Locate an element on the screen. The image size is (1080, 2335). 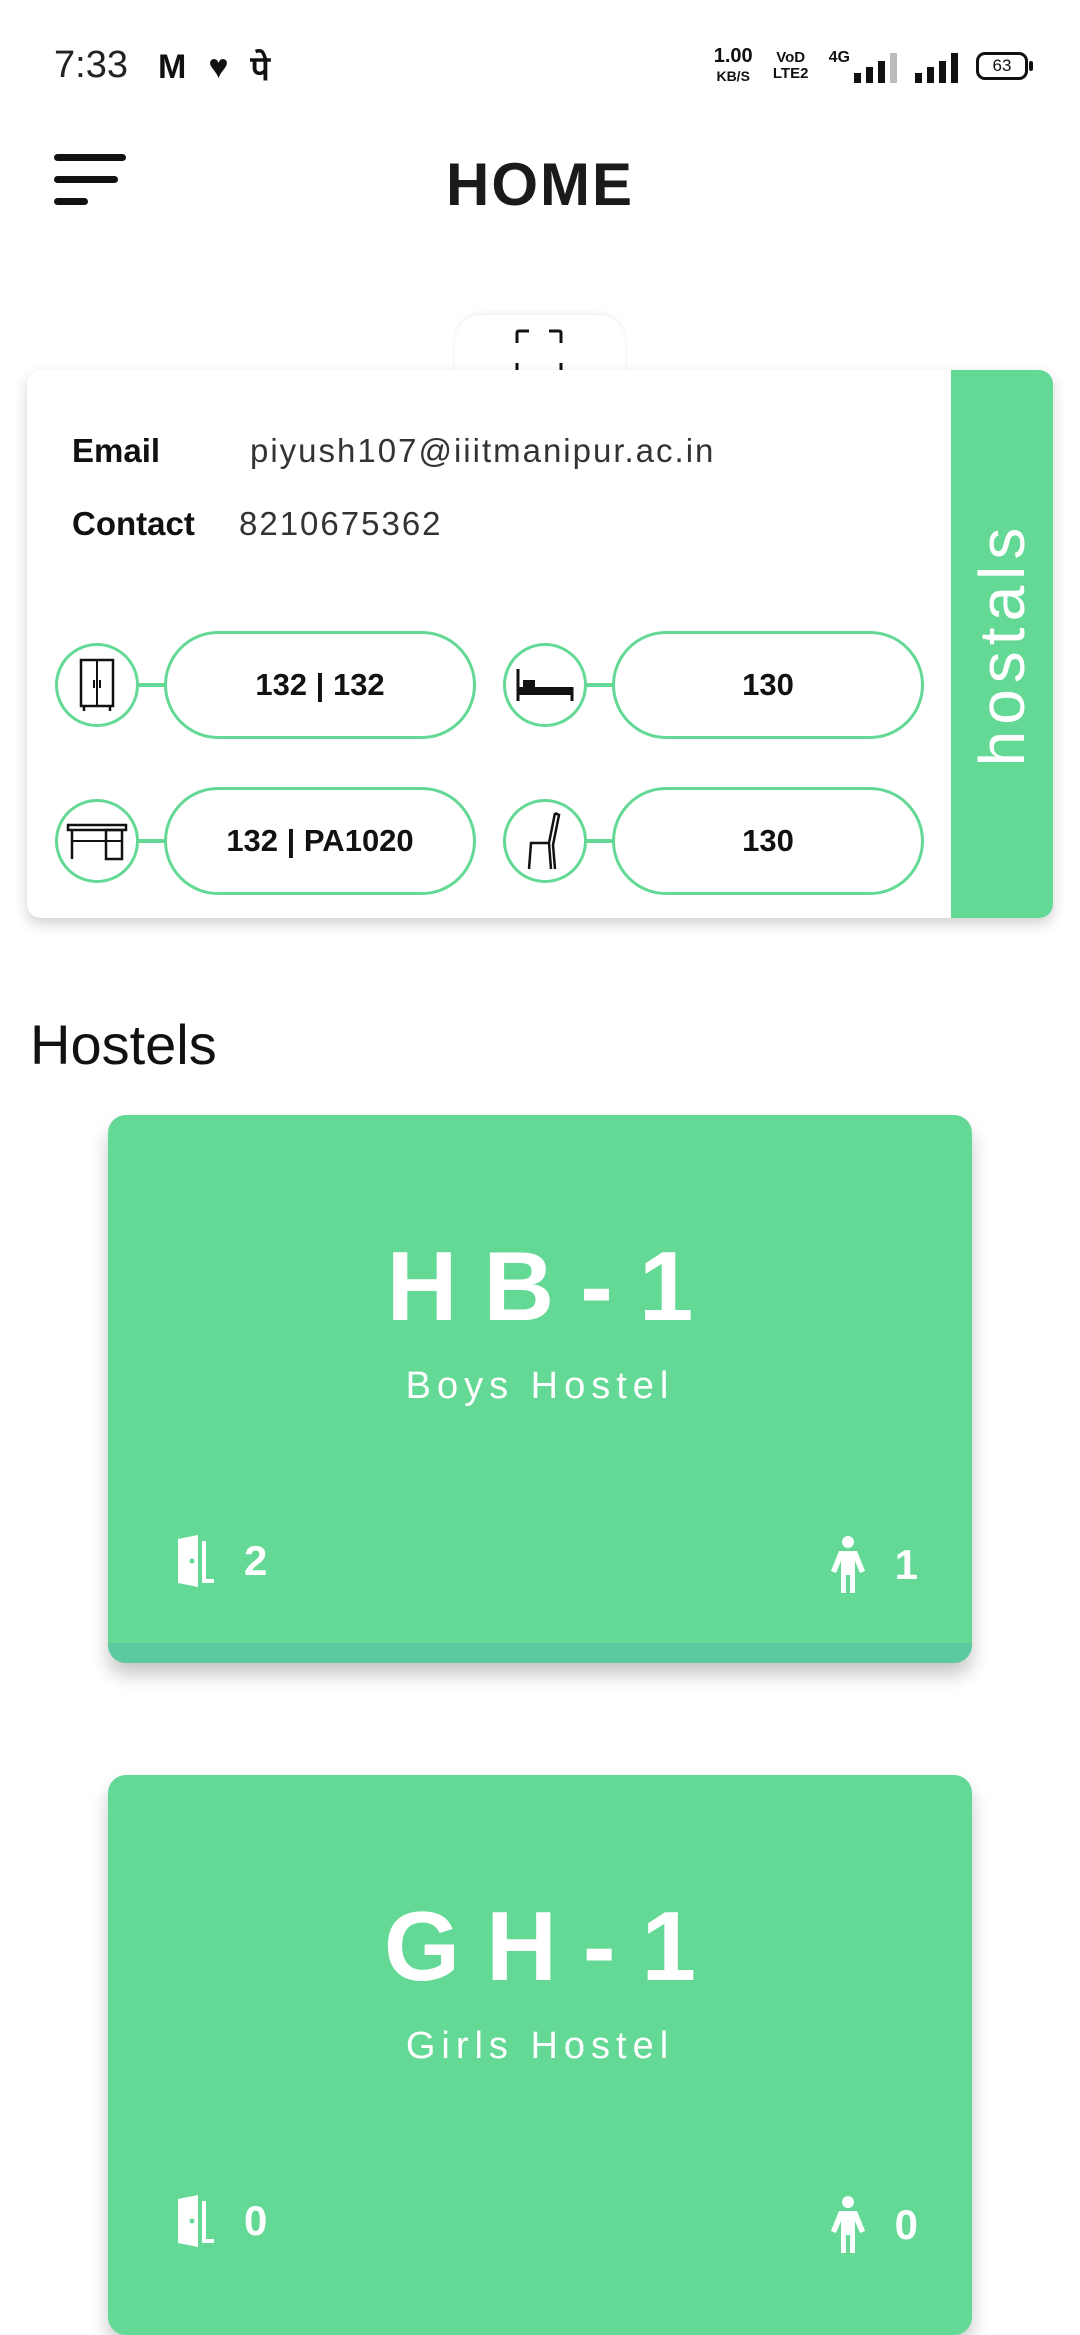
section-title: Hostels is located at coordinates (123, 1044).